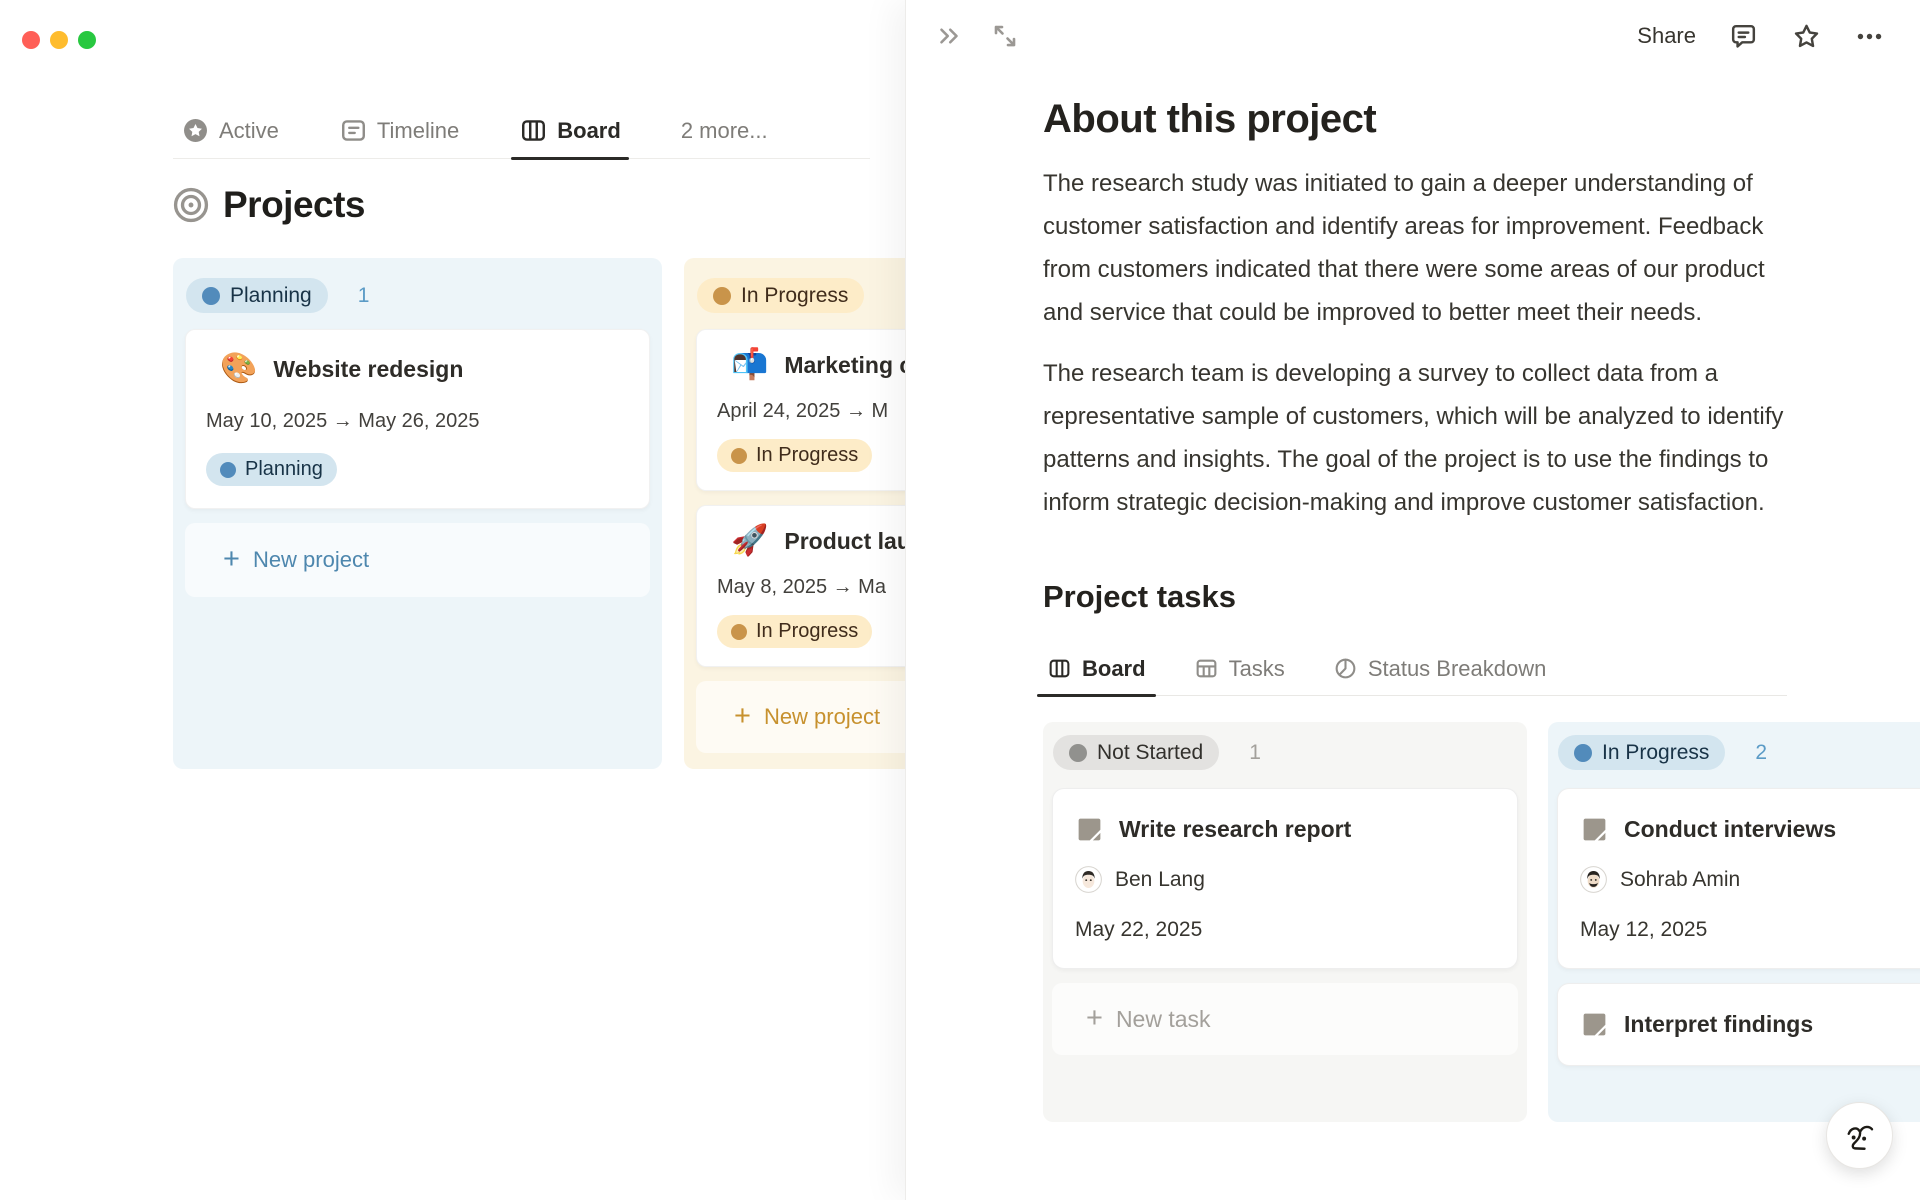 This screenshot has height=1200, width=1920. I want to click on pie-chart-icon, so click(1345, 668).